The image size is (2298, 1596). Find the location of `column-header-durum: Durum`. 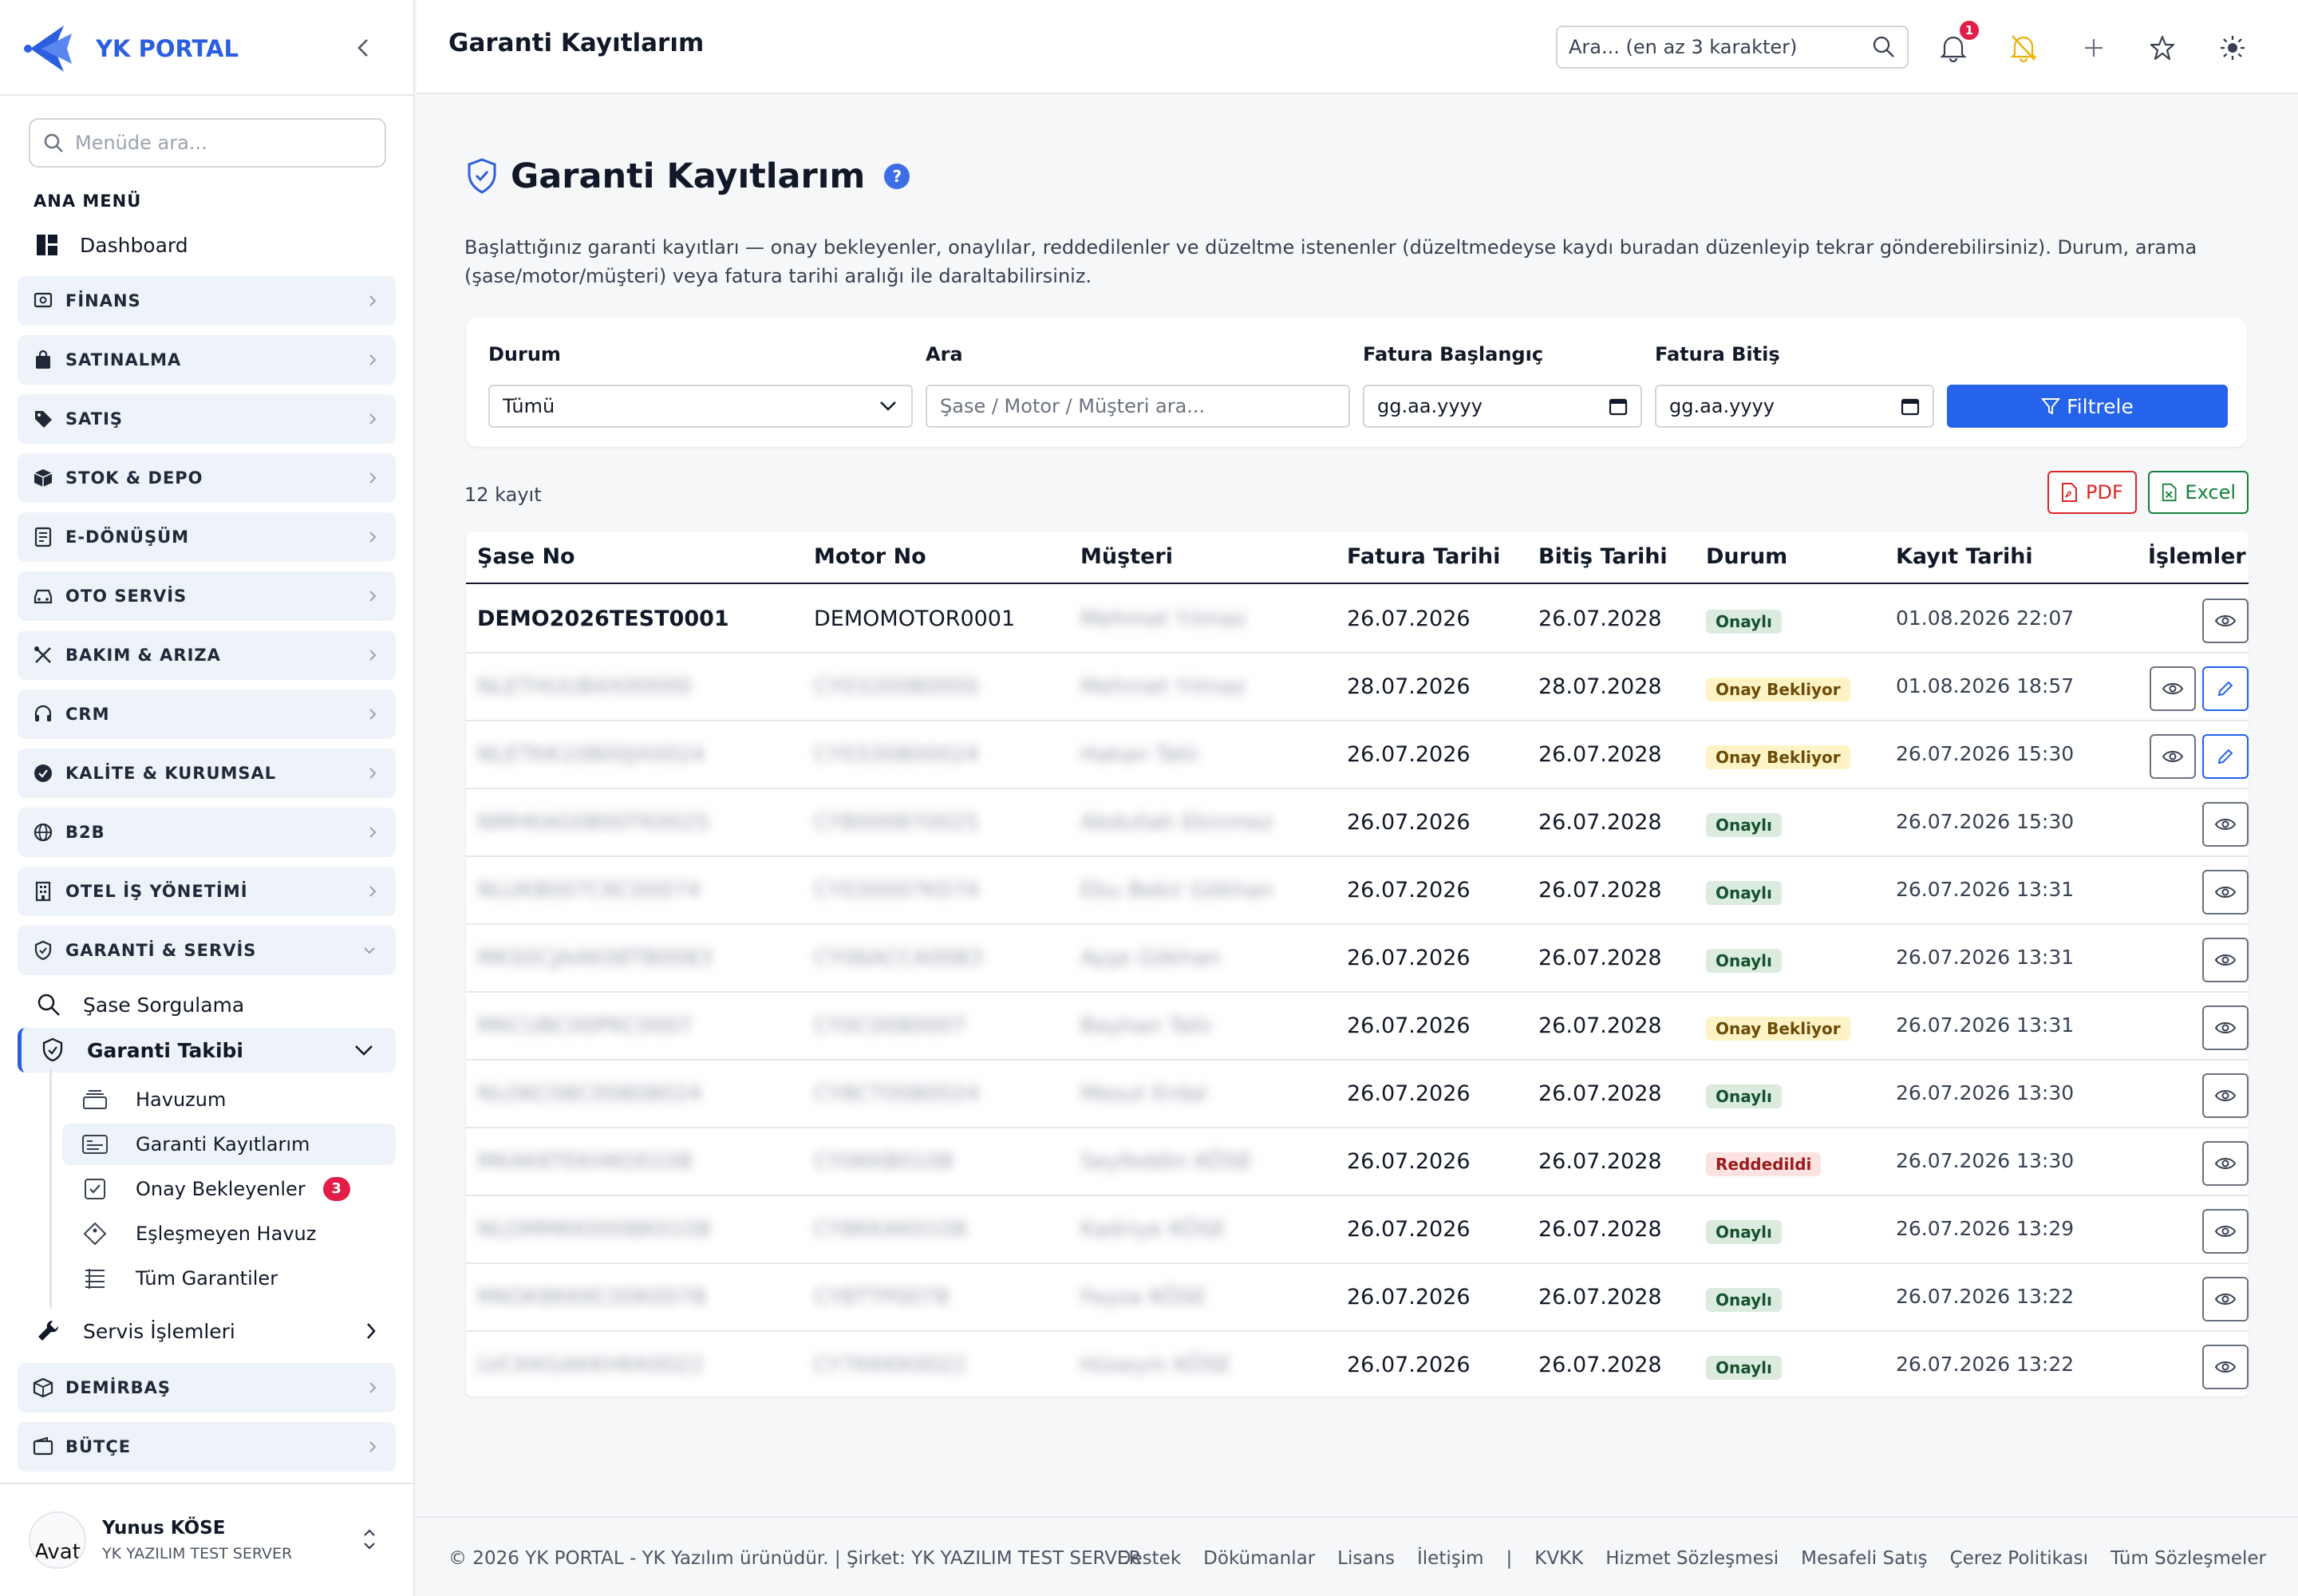

column-header-durum: Durum is located at coordinates (1747, 556).